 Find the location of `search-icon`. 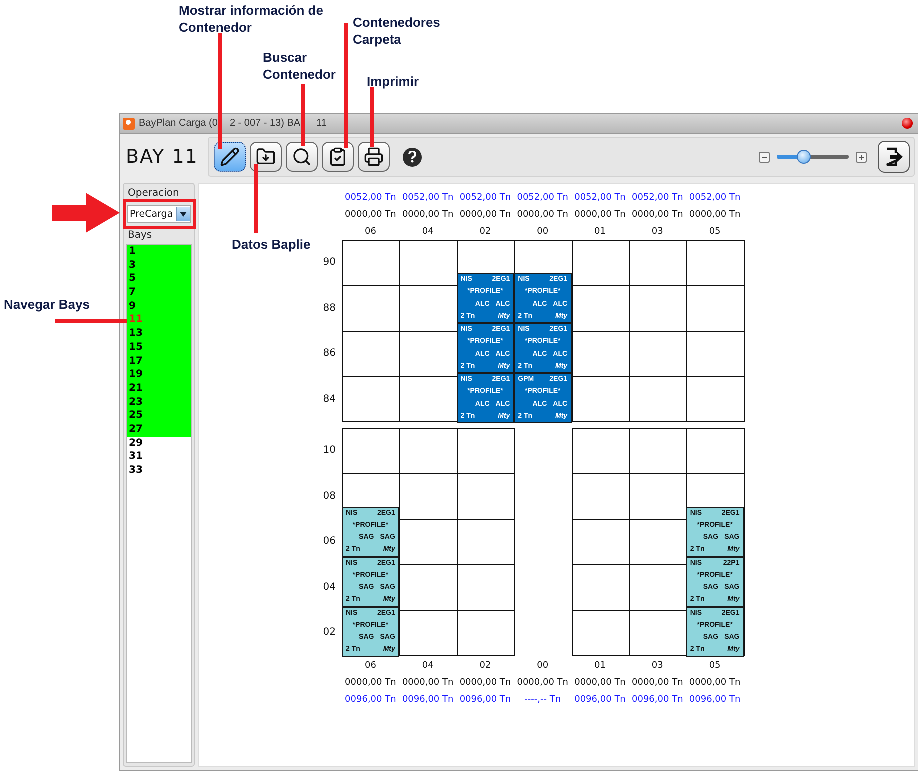

search-icon is located at coordinates (302, 157).